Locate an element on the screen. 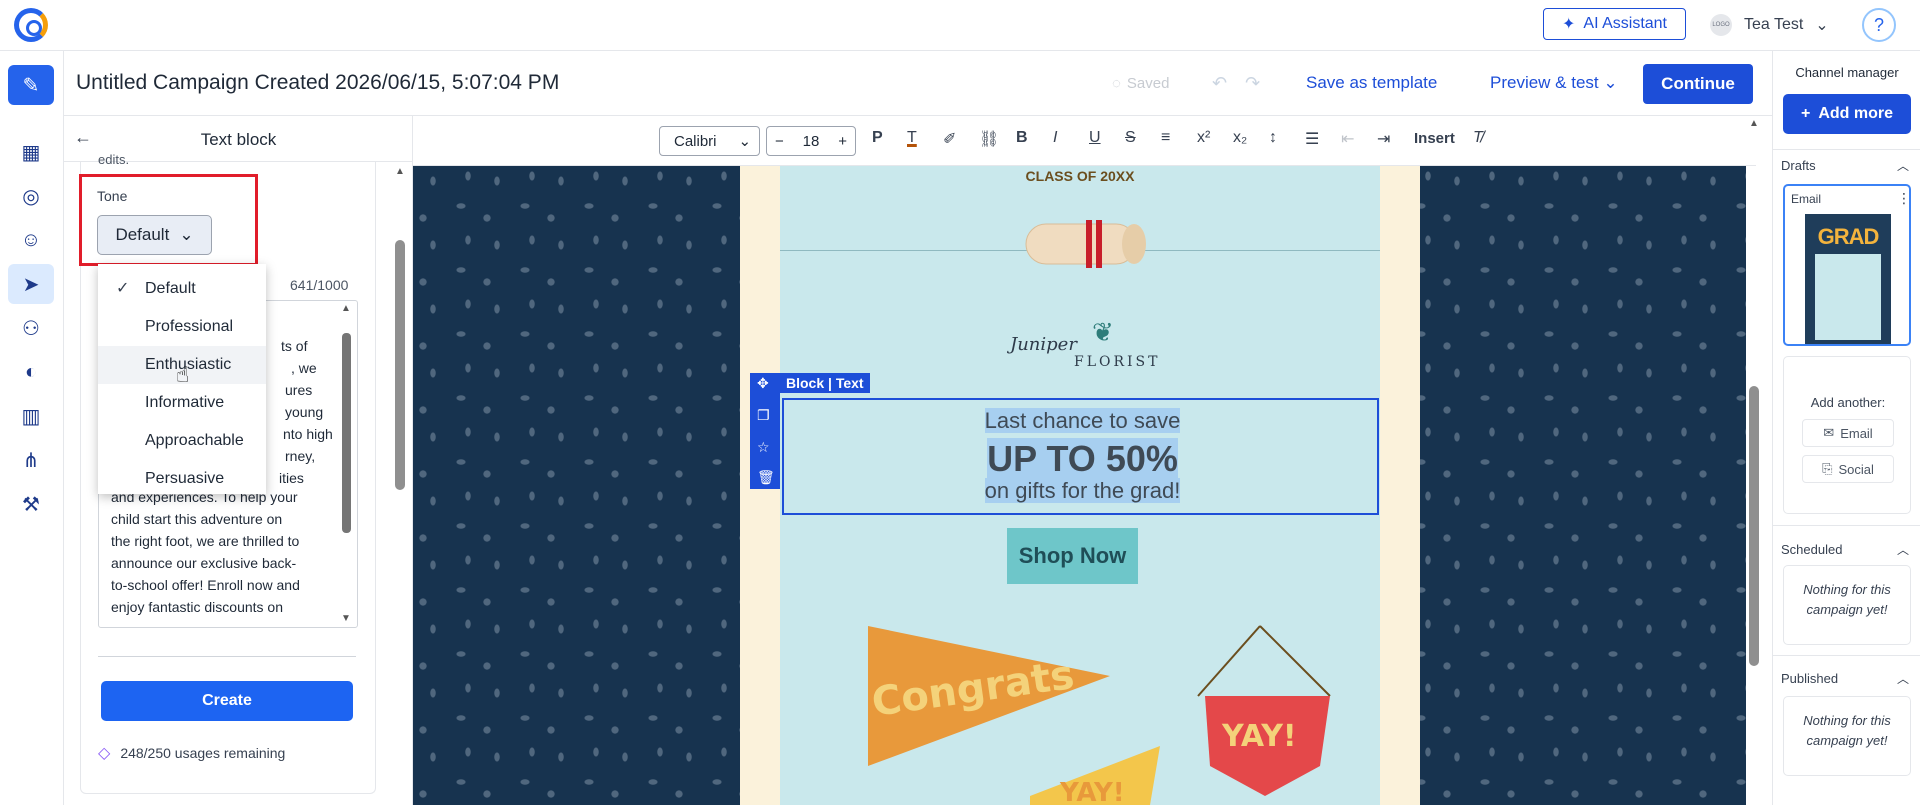 Image resolution: width=1920 pixels, height=805 pixels. italic-icon: I is located at coordinates (1055, 138).